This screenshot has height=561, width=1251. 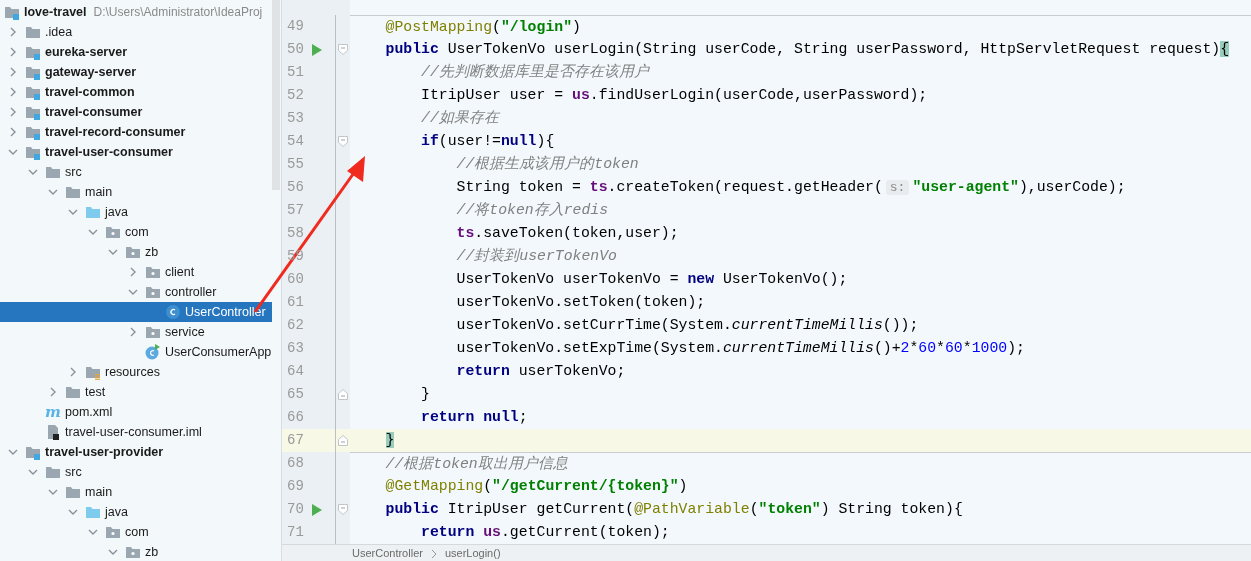 I want to click on tree-item-label: travel-consumer, so click(x=94, y=112).